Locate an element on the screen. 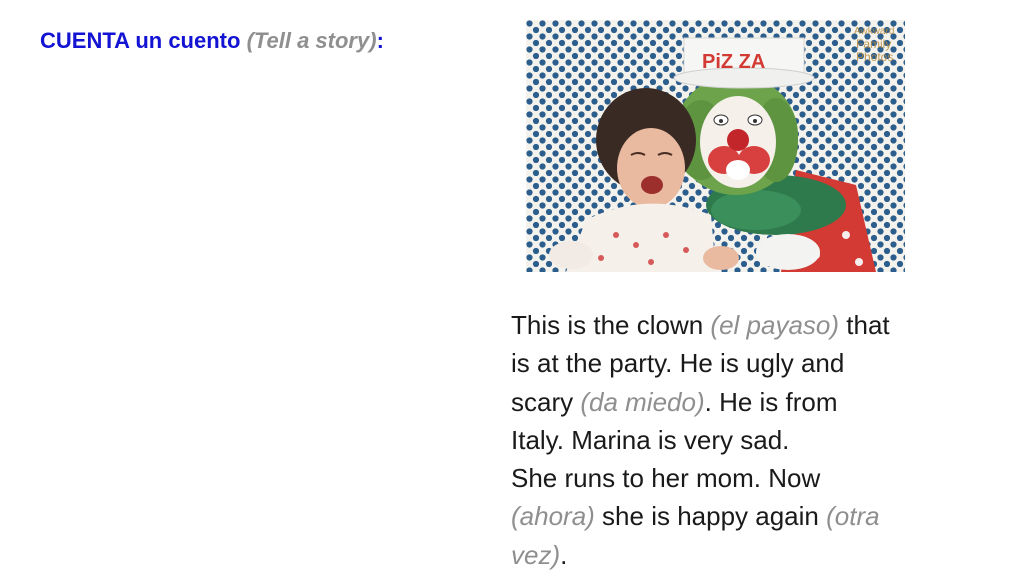  story-line: vez). is located at coordinates (539, 554).